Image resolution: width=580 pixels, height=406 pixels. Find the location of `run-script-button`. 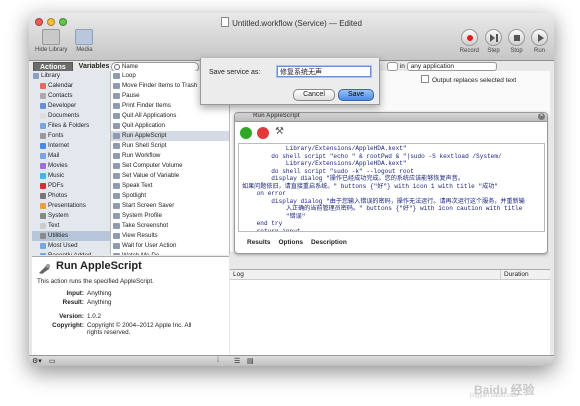

run-script-button is located at coordinates (246, 133).